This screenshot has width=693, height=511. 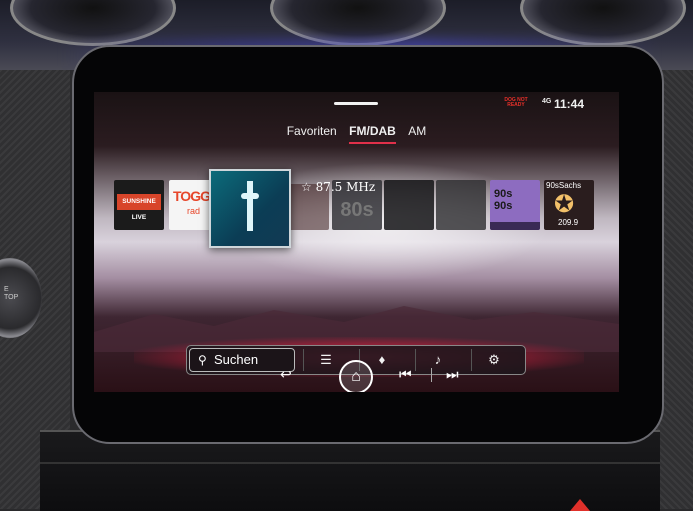 I want to click on signal-indicator: 4G, so click(x=547, y=101).